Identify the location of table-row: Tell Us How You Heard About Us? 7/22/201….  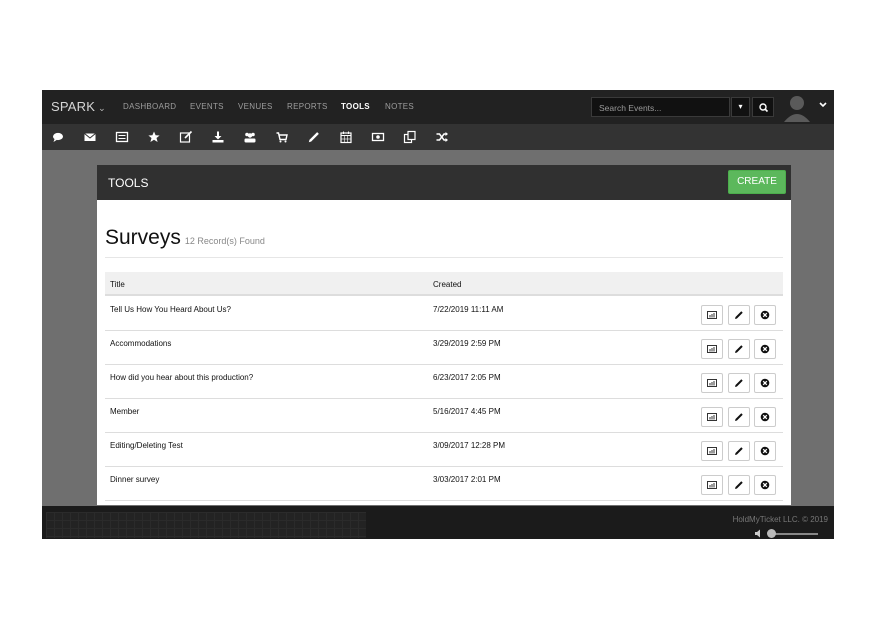
(444, 314).